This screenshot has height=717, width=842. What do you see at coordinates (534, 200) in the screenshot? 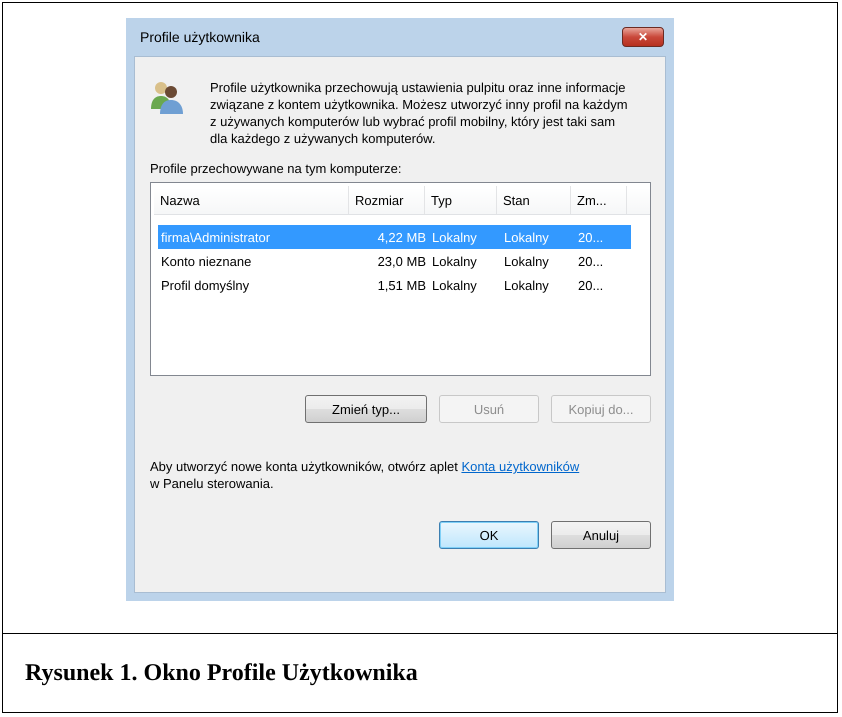
I see `column-header: Stan` at bounding box center [534, 200].